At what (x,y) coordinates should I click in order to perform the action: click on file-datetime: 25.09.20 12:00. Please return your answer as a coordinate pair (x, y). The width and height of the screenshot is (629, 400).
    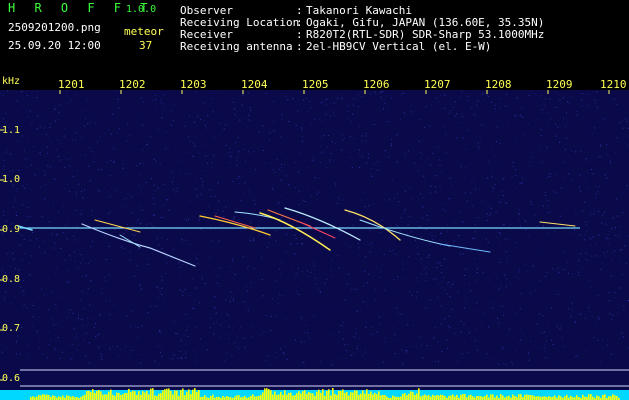
    Looking at the image, I should click on (54, 45).